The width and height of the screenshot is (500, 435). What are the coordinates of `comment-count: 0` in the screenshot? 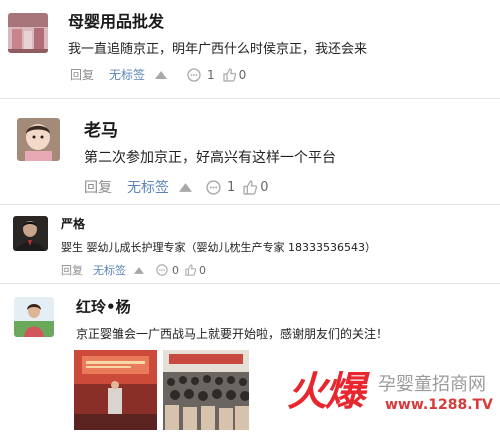 It's located at (175, 270).